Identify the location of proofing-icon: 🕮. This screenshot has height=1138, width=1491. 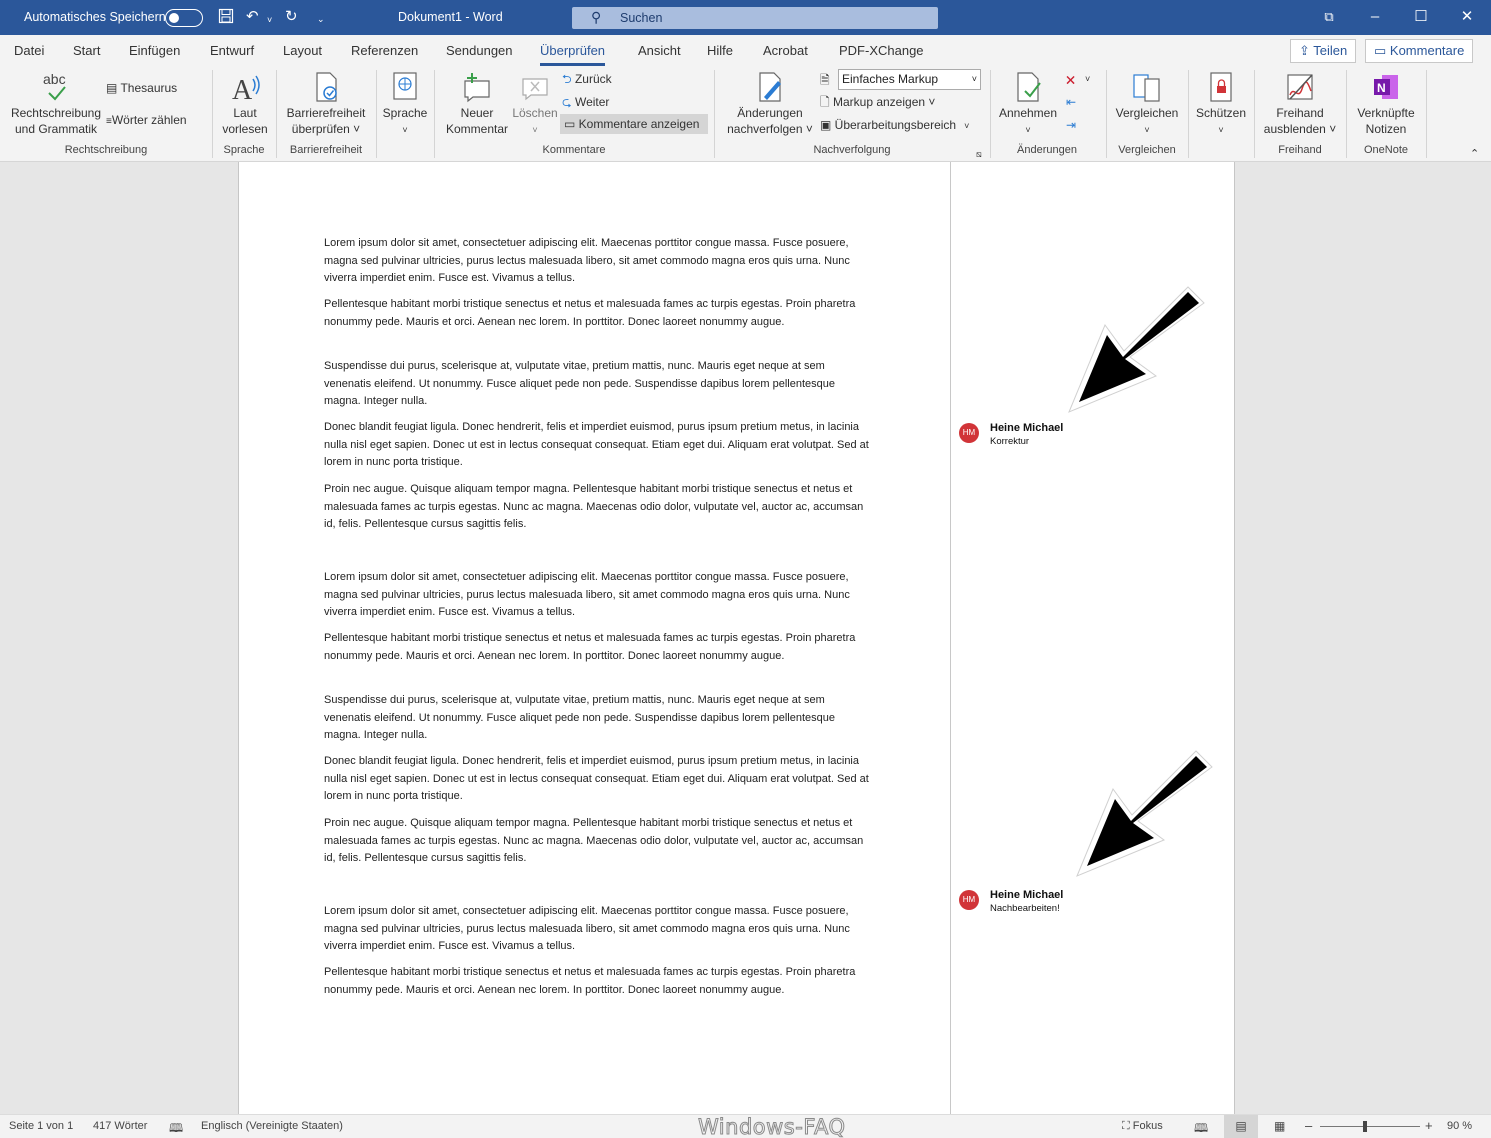
(176, 1128).